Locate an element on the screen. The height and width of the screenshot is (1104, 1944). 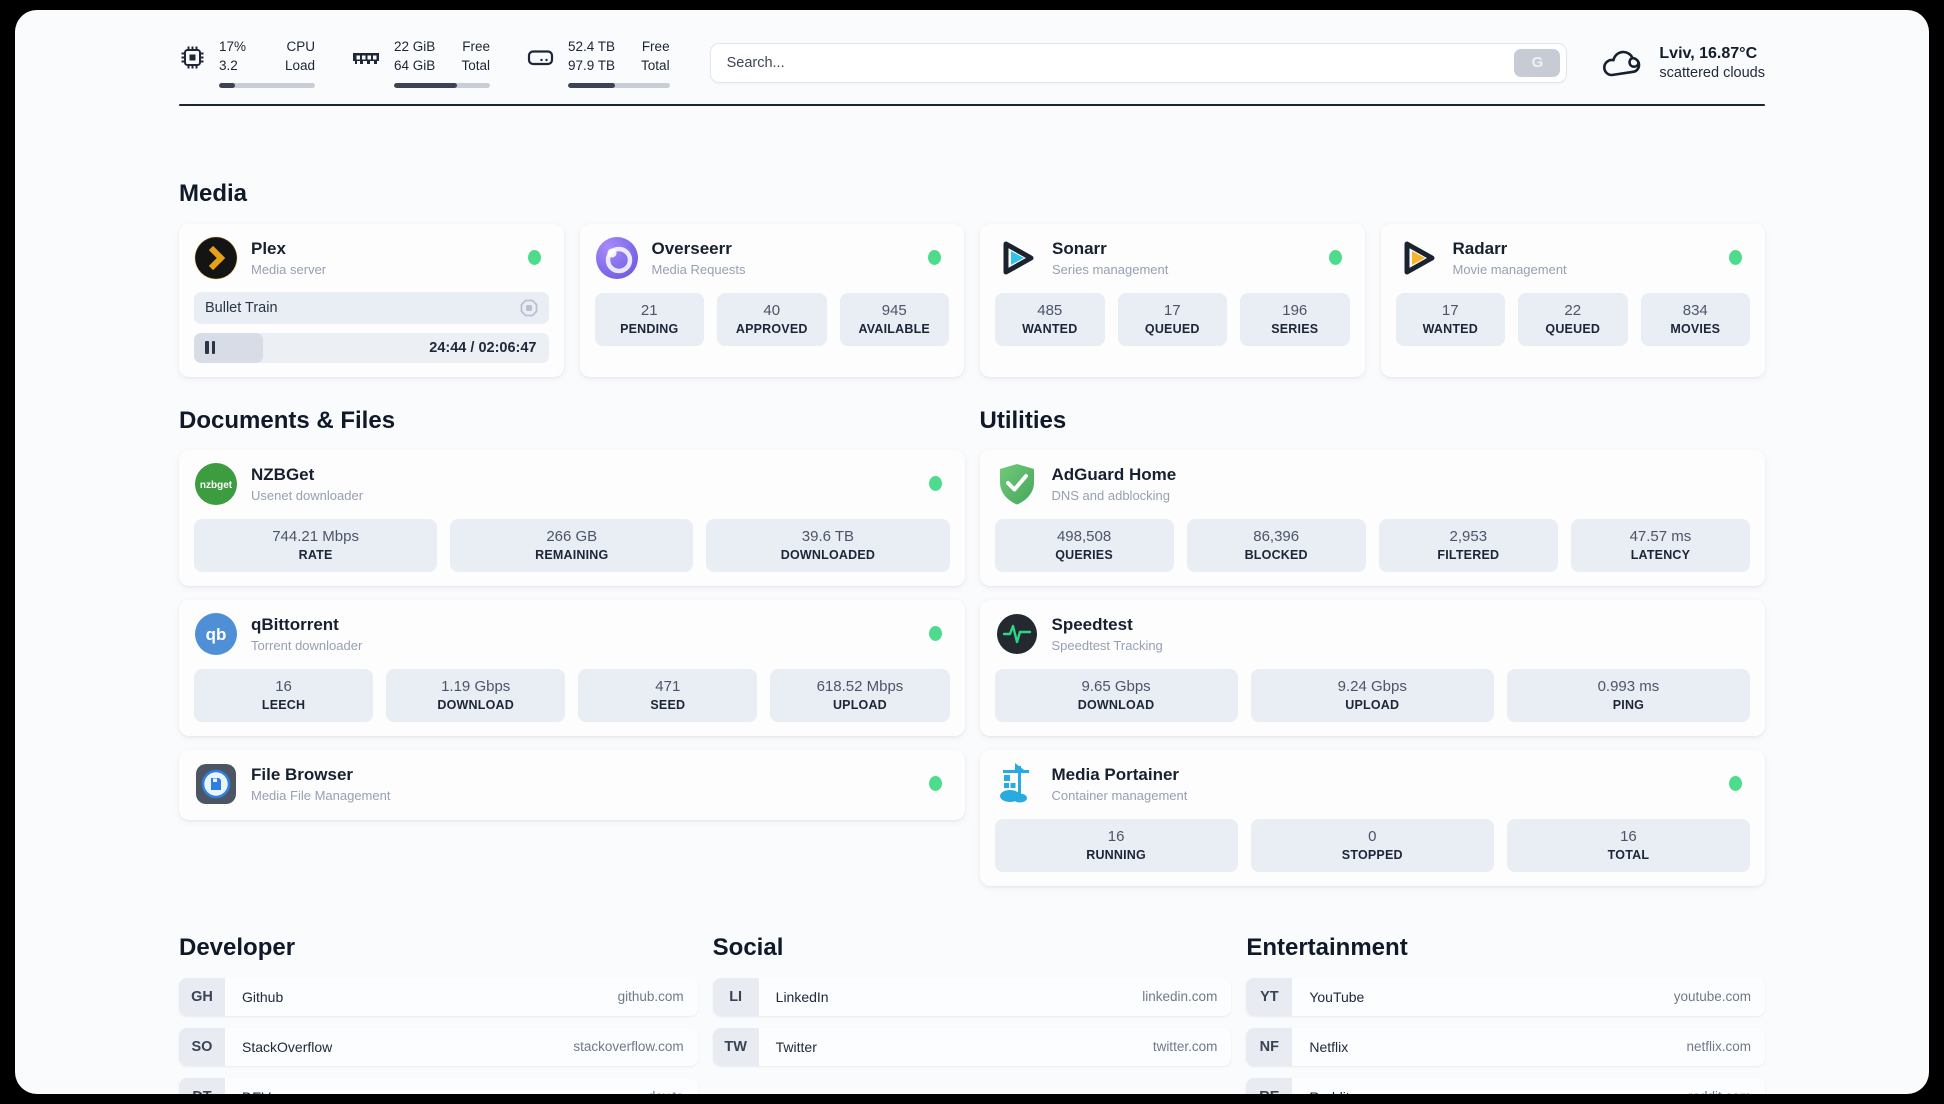
section-title-entertainment: Entertainment is located at coordinates (1327, 947).